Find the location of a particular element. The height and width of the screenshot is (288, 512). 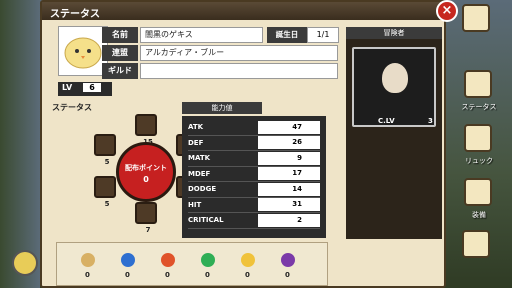

ability-row: DEF 26 is located at coordinates (254, 143).